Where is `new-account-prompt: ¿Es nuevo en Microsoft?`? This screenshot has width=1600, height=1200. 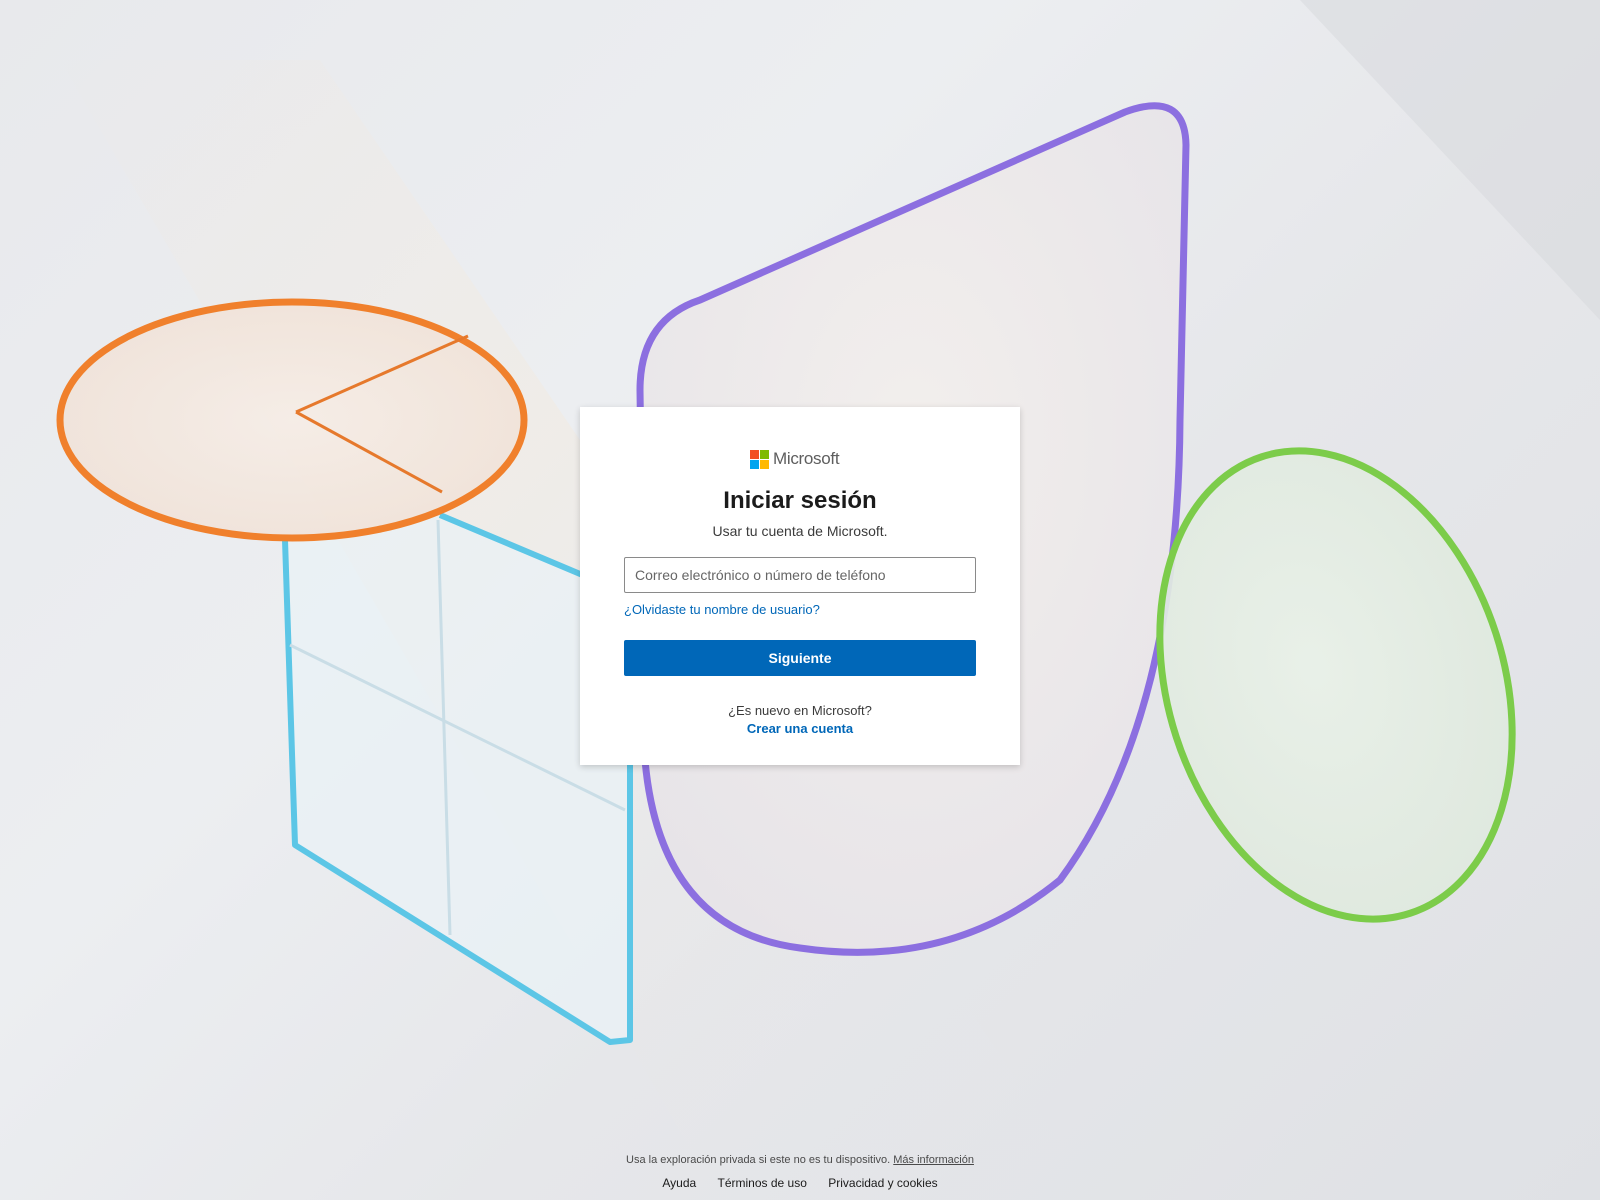
new-account-prompt: ¿Es nuevo en Microsoft? is located at coordinates (800, 710).